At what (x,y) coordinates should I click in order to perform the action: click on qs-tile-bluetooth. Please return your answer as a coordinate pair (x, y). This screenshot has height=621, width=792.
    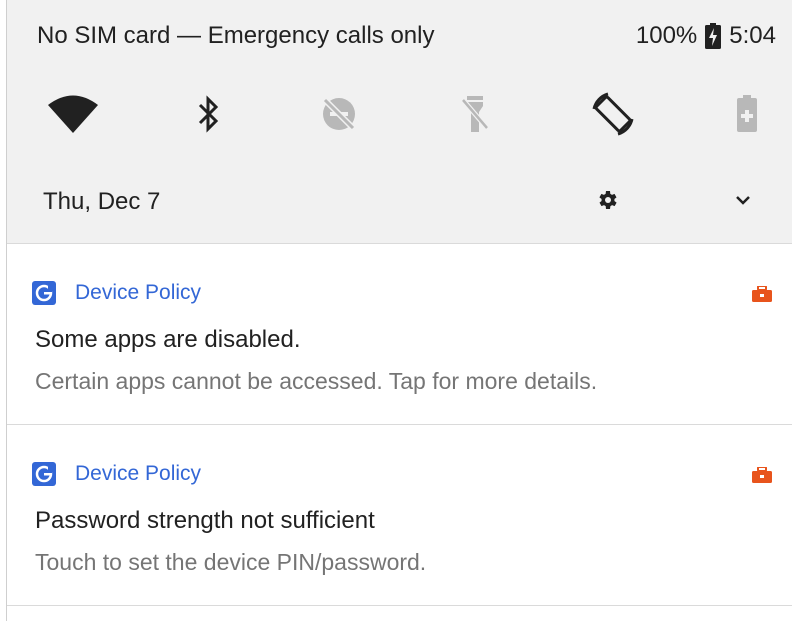
    Looking at the image, I should click on (209, 116).